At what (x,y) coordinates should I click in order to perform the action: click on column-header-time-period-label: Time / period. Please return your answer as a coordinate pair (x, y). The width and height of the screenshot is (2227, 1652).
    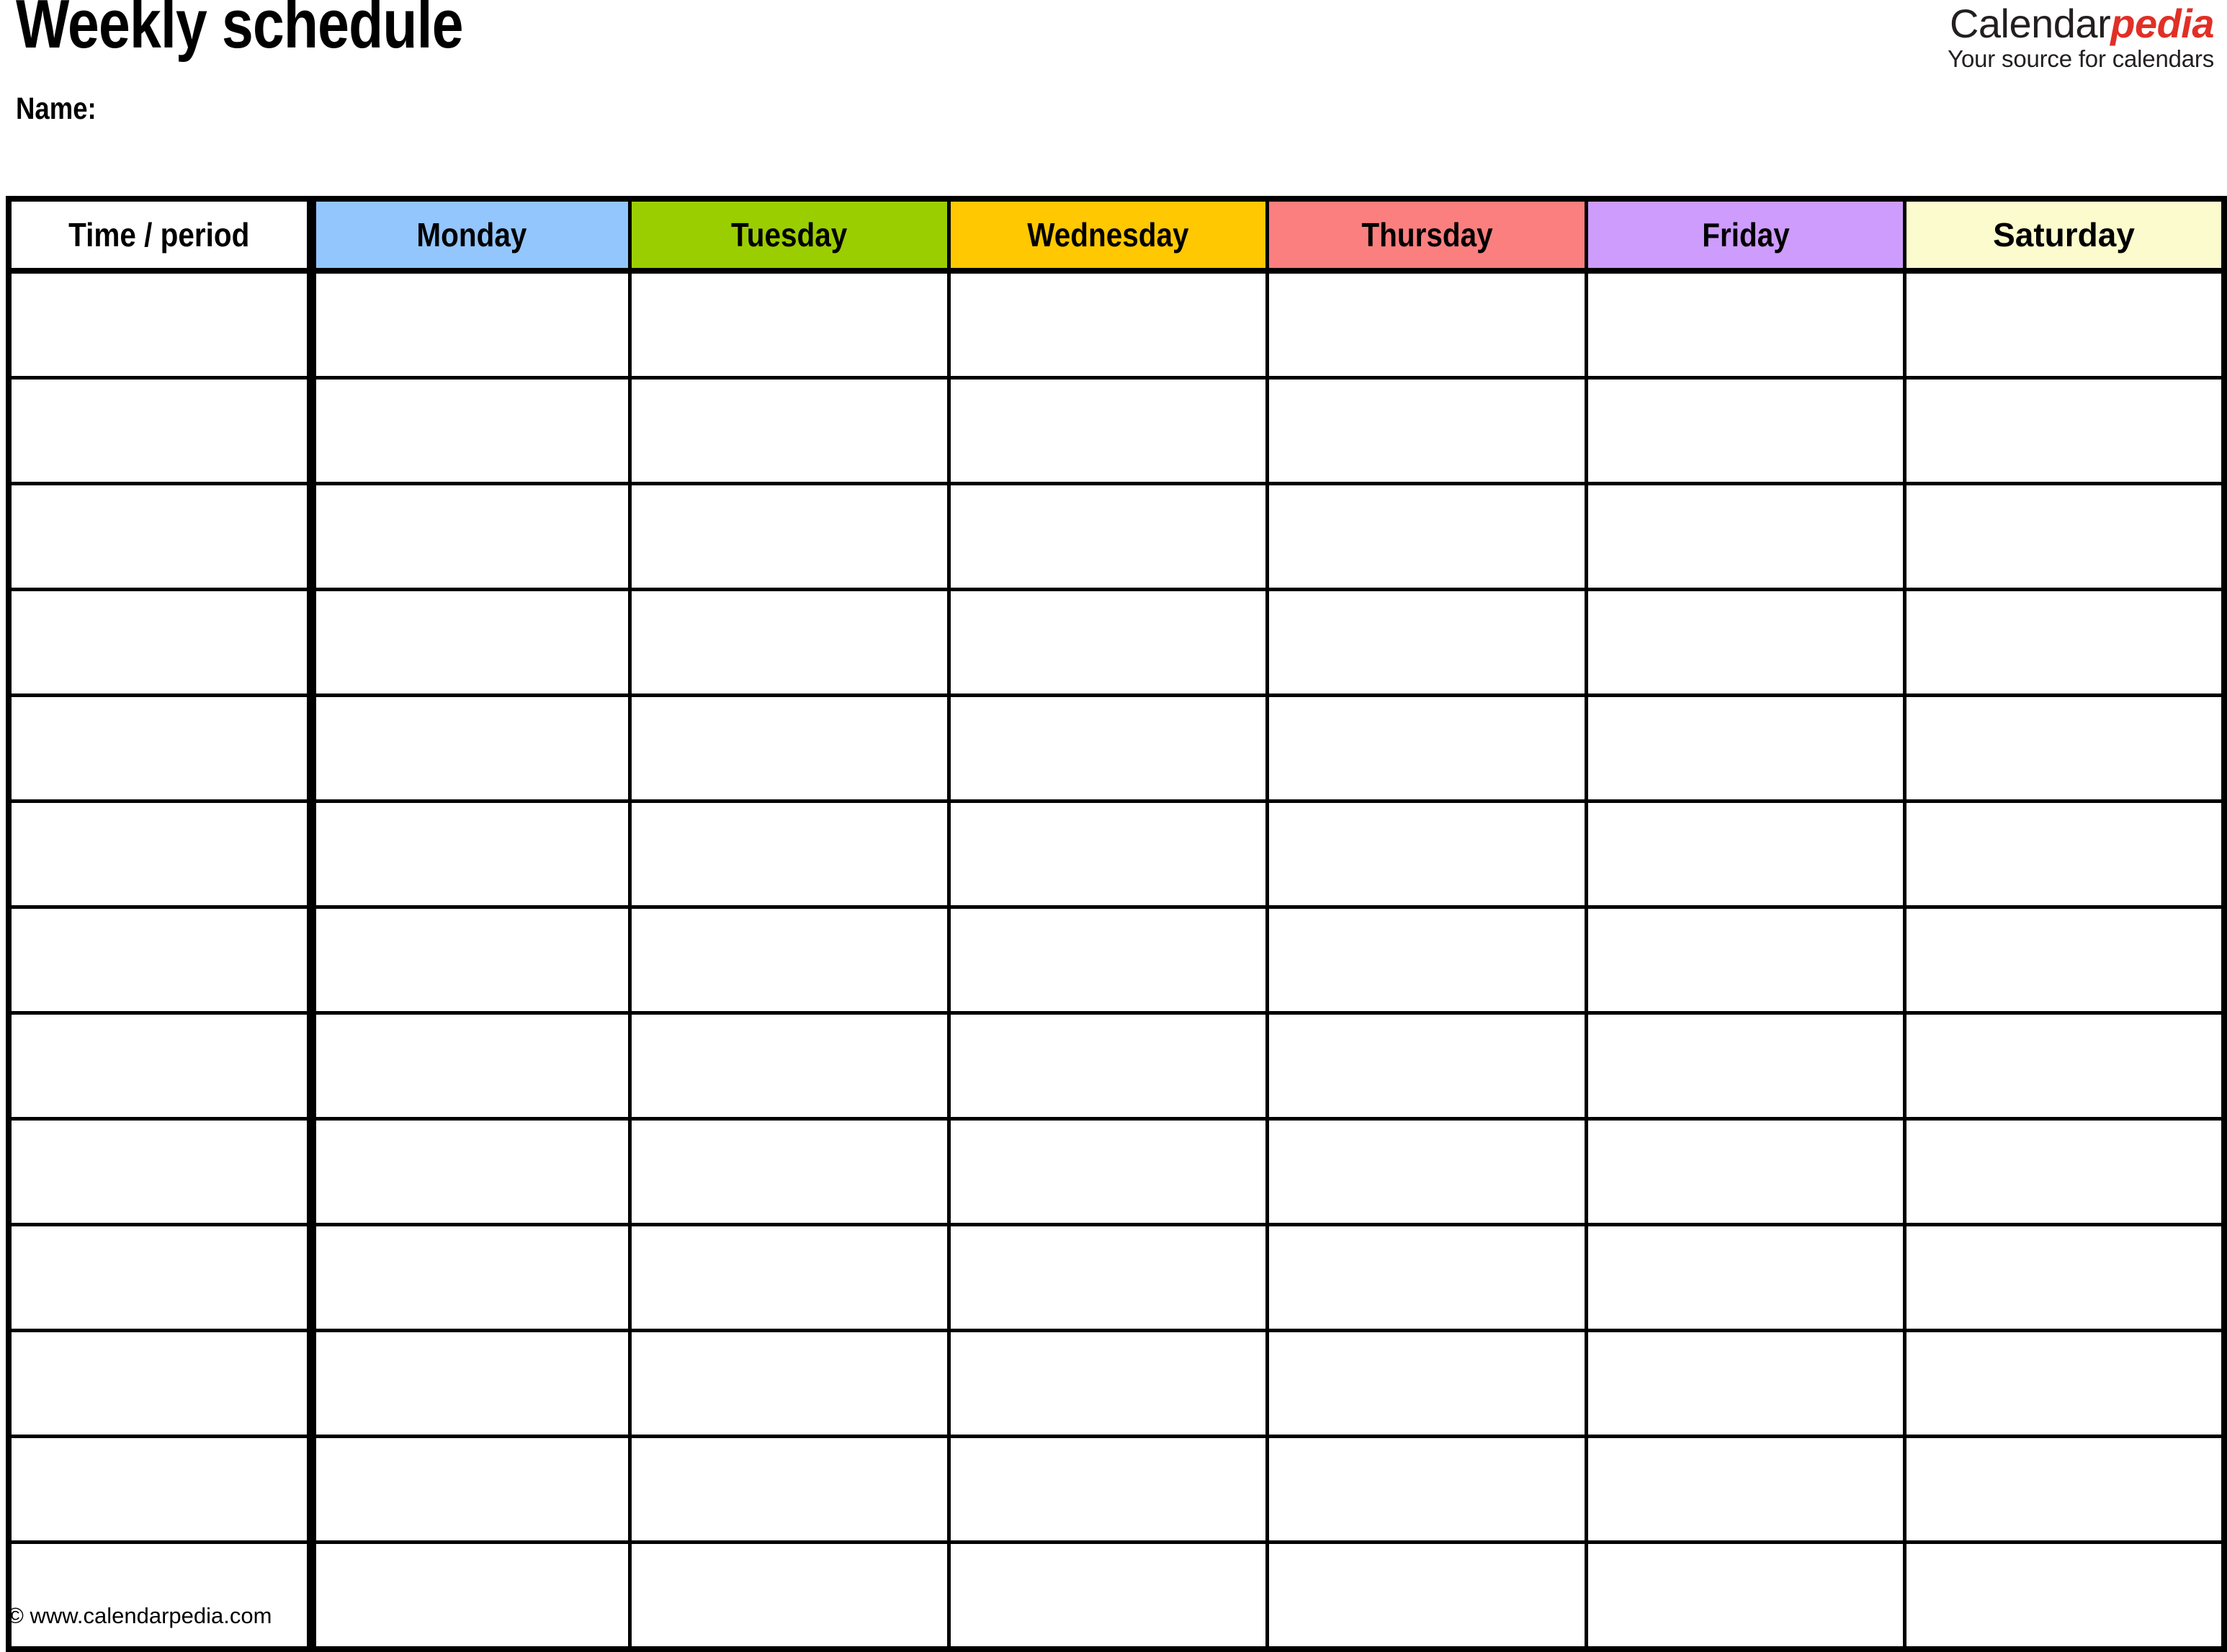
    Looking at the image, I should click on (159, 234).